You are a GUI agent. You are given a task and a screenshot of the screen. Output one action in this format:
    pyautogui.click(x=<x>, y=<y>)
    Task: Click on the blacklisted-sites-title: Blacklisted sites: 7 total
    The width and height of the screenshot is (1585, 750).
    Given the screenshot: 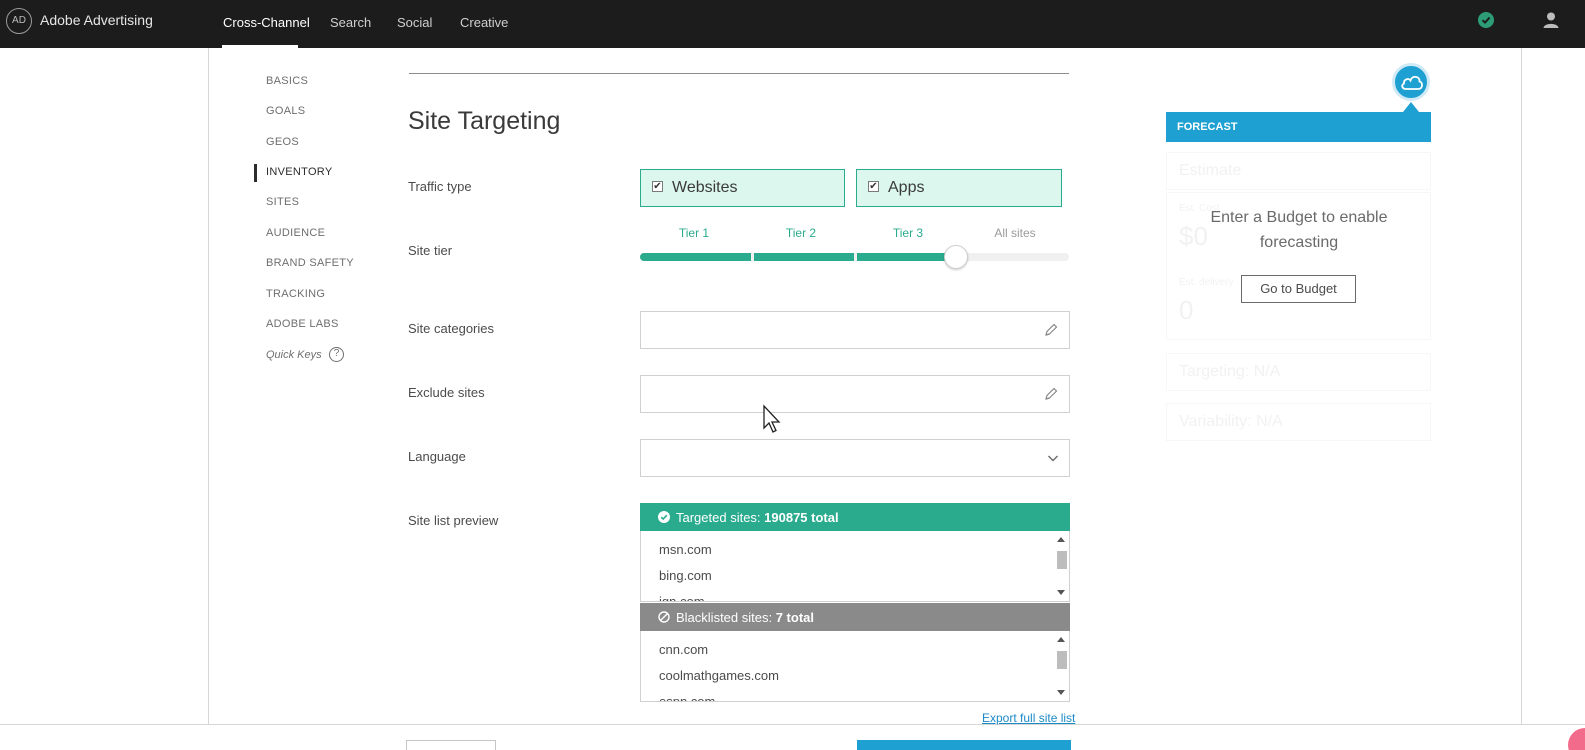 What is the action you would take?
    pyautogui.click(x=745, y=617)
    